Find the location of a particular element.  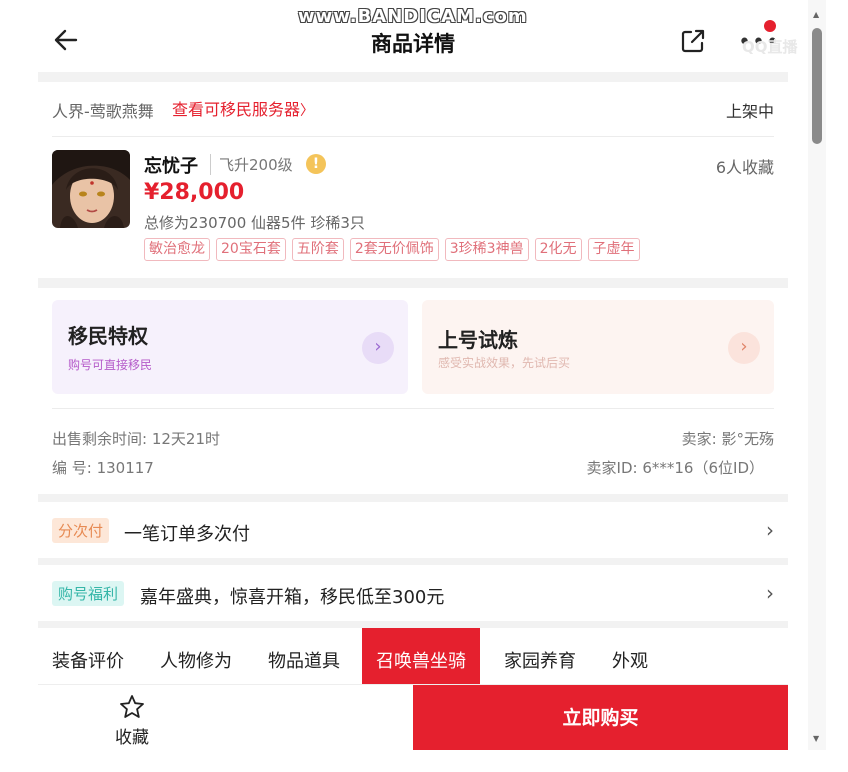

share-icon is located at coordinates (693, 41).